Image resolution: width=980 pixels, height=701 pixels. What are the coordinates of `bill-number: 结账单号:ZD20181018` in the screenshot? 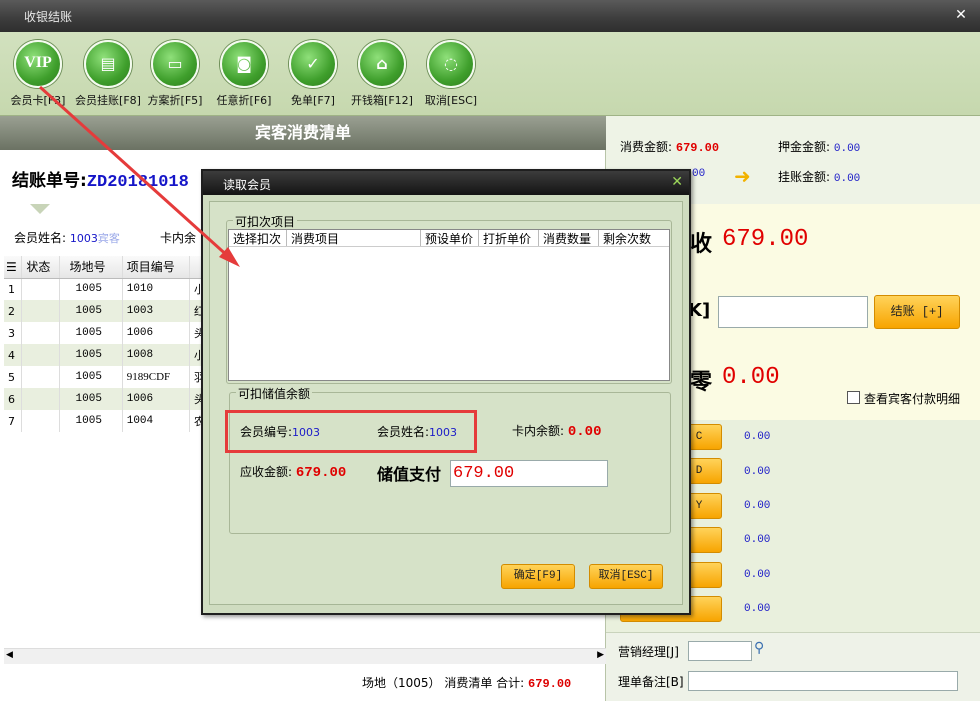 It's located at (100, 179).